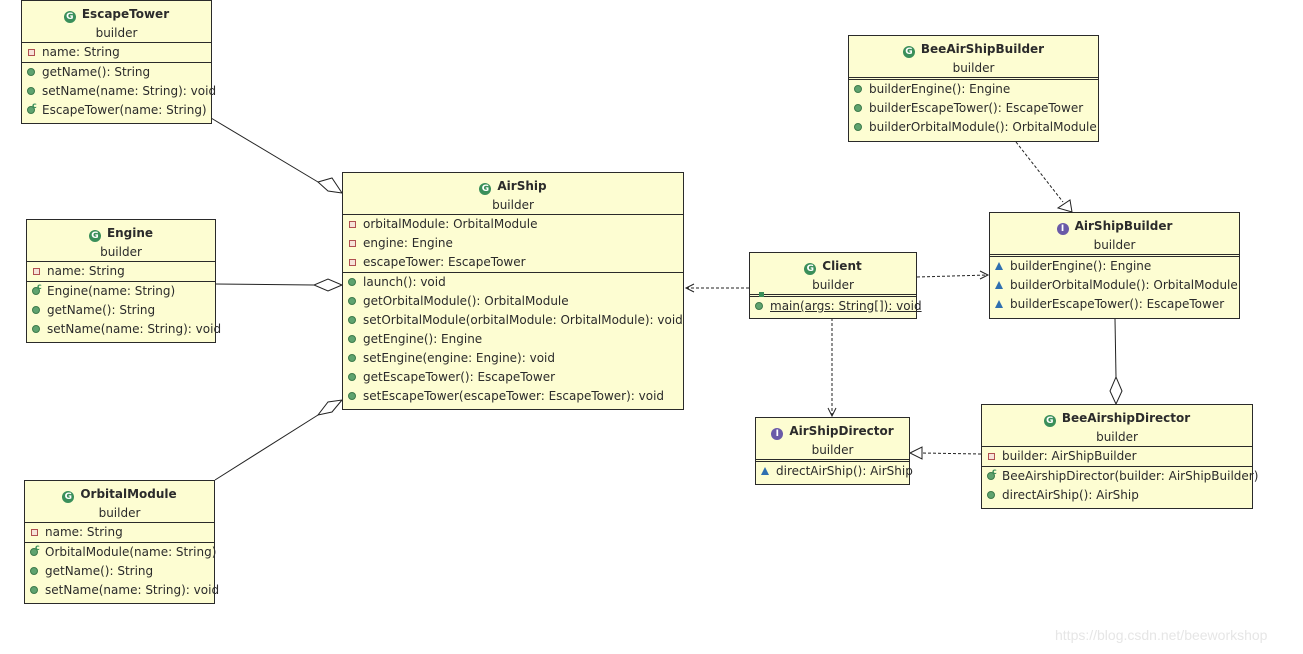 This screenshot has height=654, width=1303. What do you see at coordinates (1161, 635) in the screenshot?
I see `watermark: https://blog.csdn.net/beeworkshop` at bounding box center [1161, 635].